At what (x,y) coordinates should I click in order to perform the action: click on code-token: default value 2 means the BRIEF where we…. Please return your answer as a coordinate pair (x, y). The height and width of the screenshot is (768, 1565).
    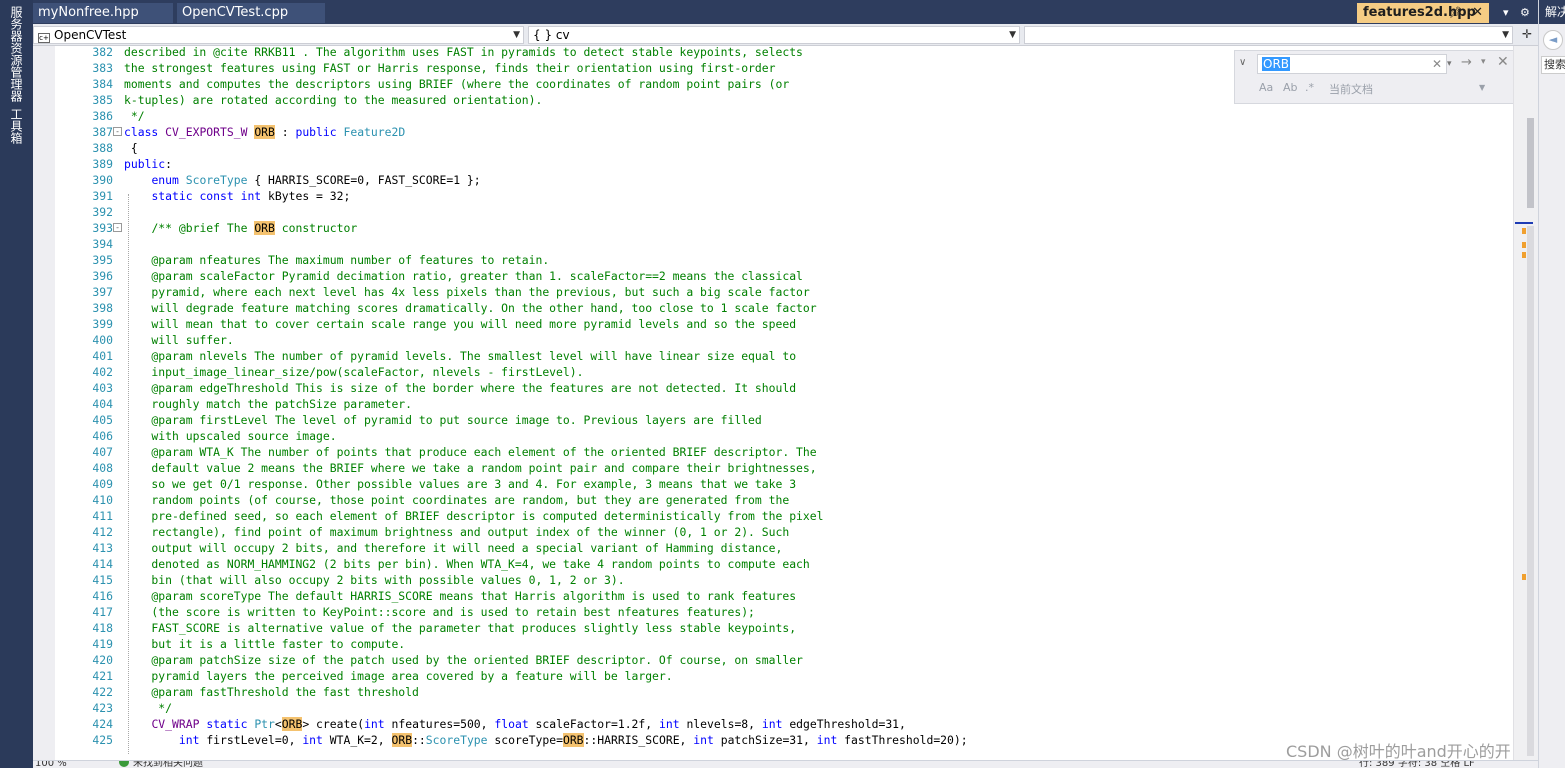
    Looking at the image, I should click on (470, 468).